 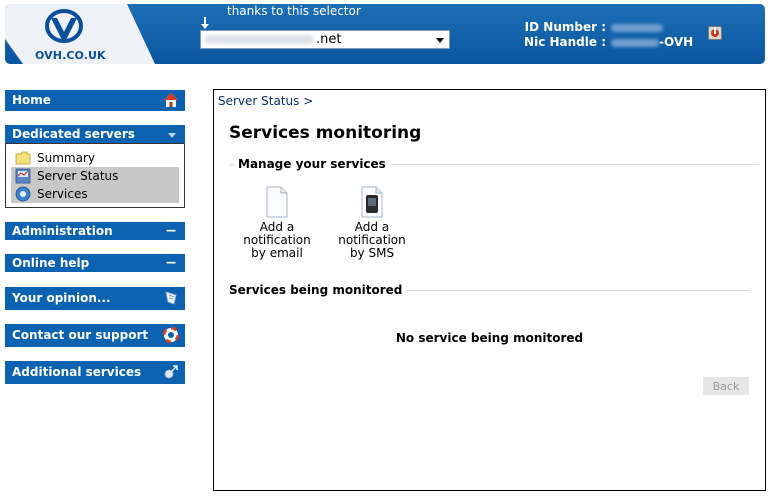 What do you see at coordinates (329, 39) in the screenshot?
I see `domain-tld: .net` at bounding box center [329, 39].